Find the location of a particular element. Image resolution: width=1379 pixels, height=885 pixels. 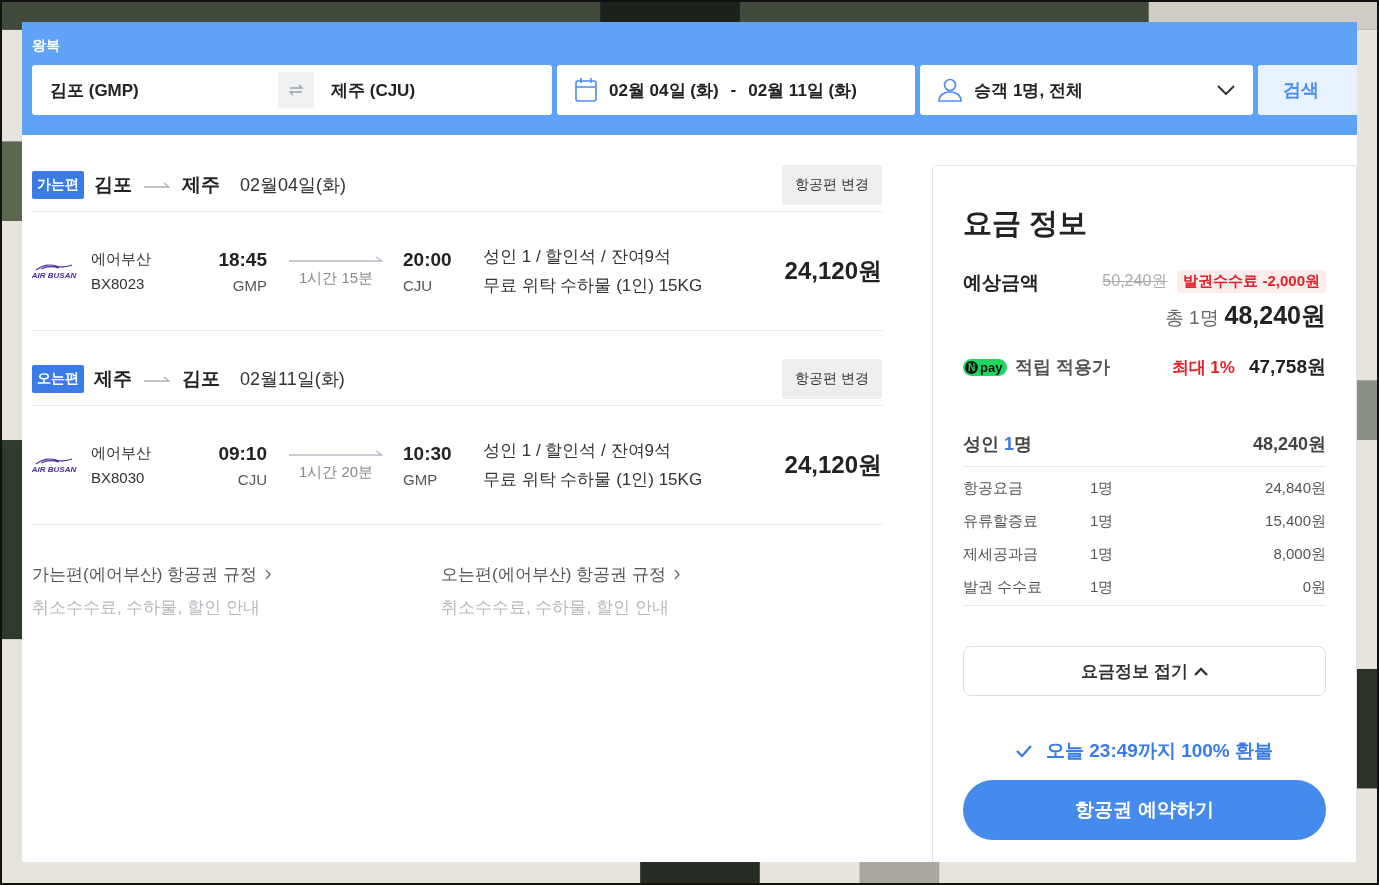

origin-city: 제주 is located at coordinates (113, 379).